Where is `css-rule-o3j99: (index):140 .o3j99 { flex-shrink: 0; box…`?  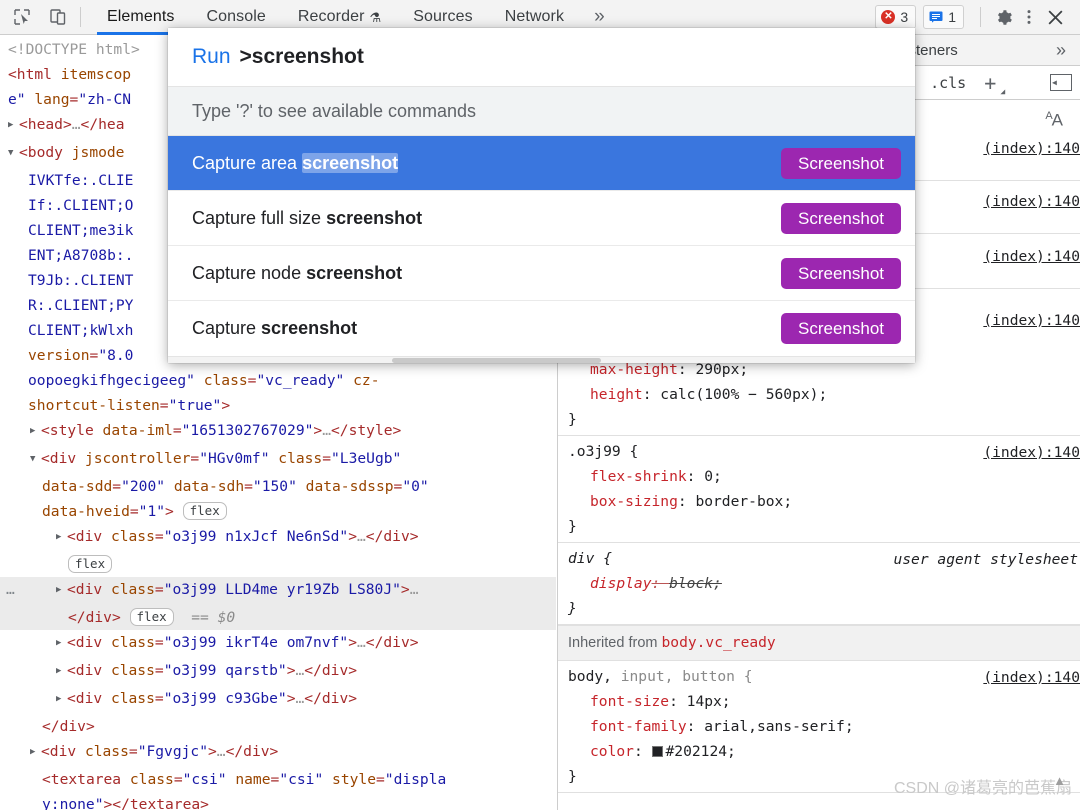 css-rule-o3j99: (index):140 .o3j99 { flex-shrink: 0; box… is located at coordinates (819, 489).